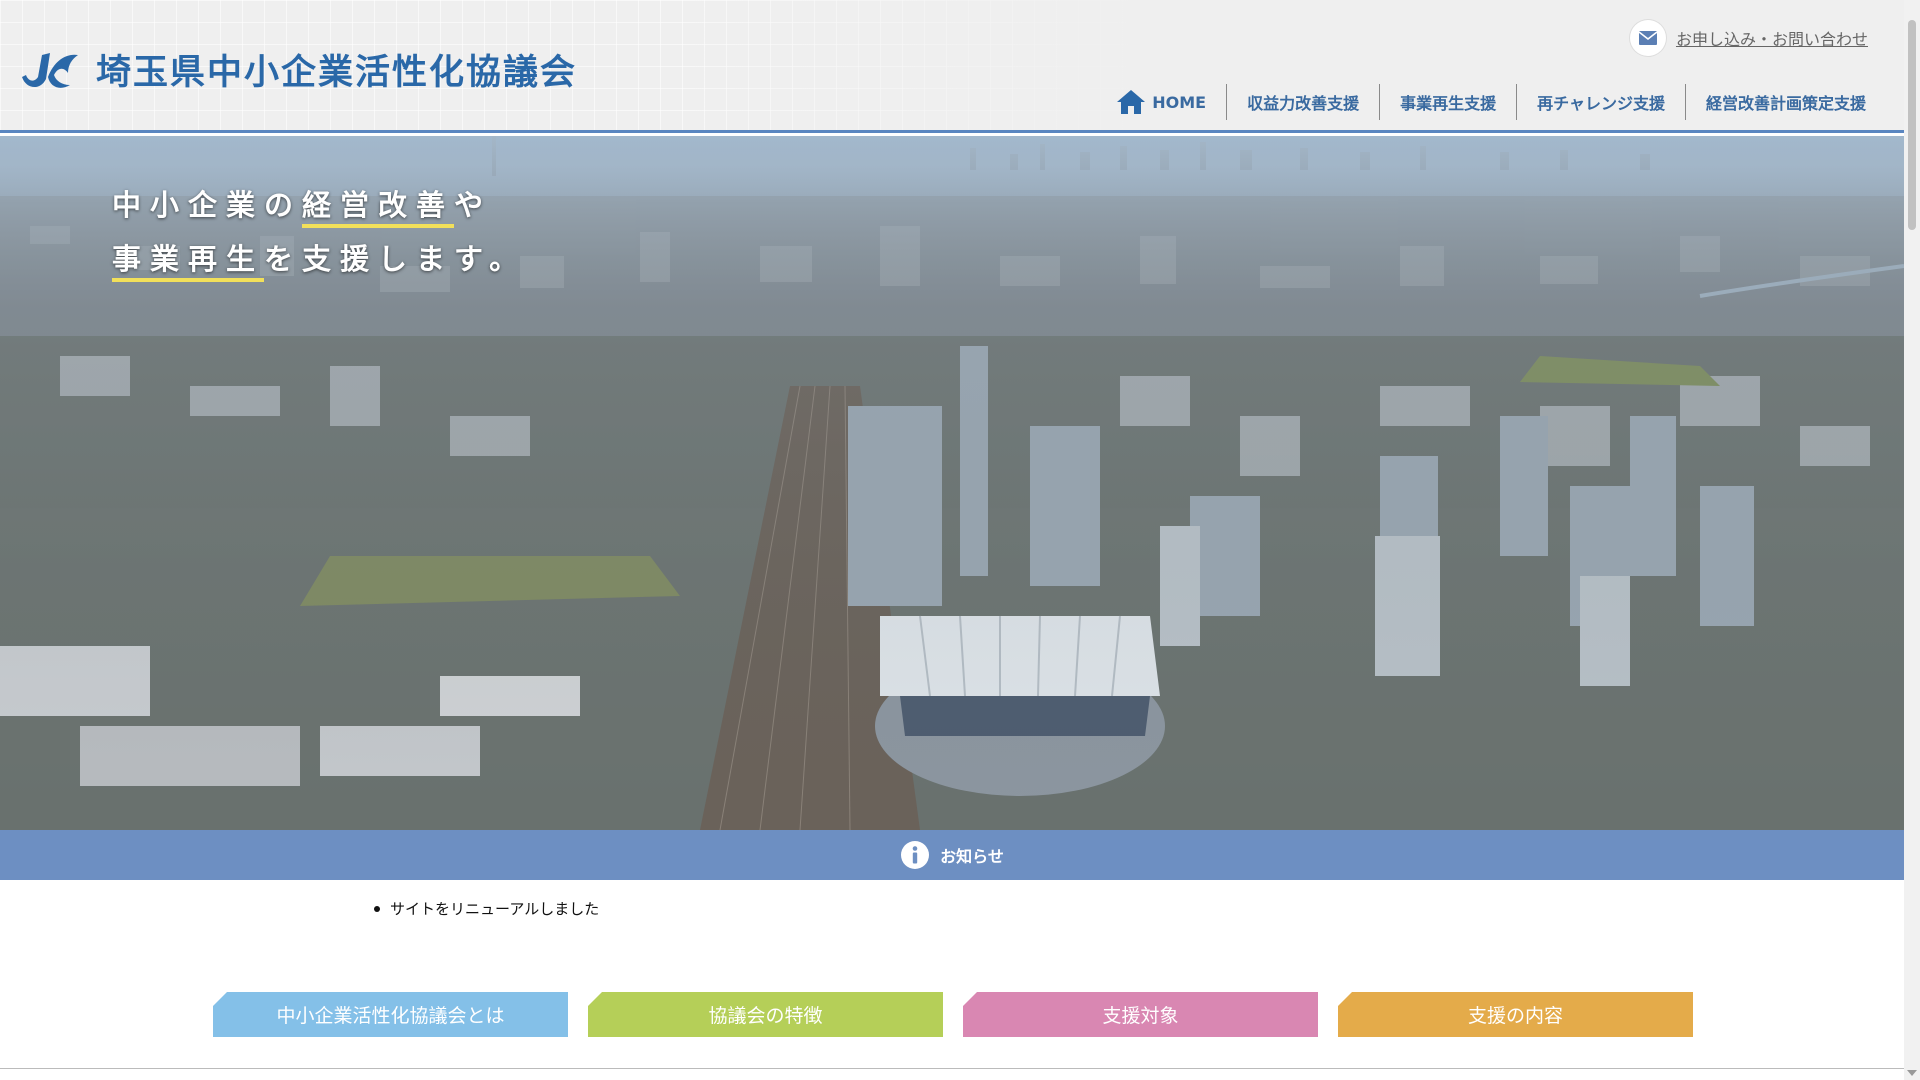 The width and height of the screenshot is (1920, 1080). I want to click on tagline-text: 中小企業の, so click(207, 205).